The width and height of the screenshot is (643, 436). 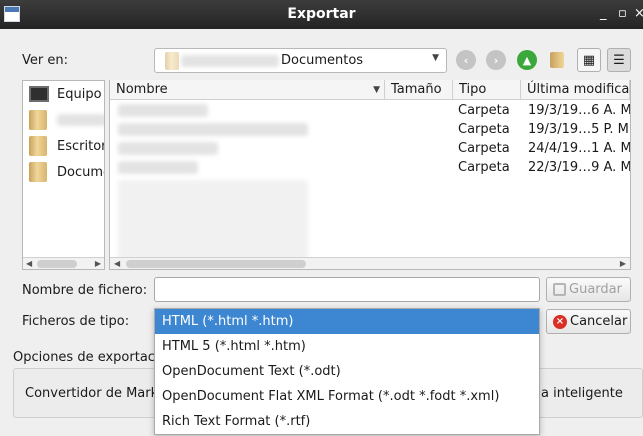 I want to click on smart-option-label: a inteligente, so click(x=582, y=393).